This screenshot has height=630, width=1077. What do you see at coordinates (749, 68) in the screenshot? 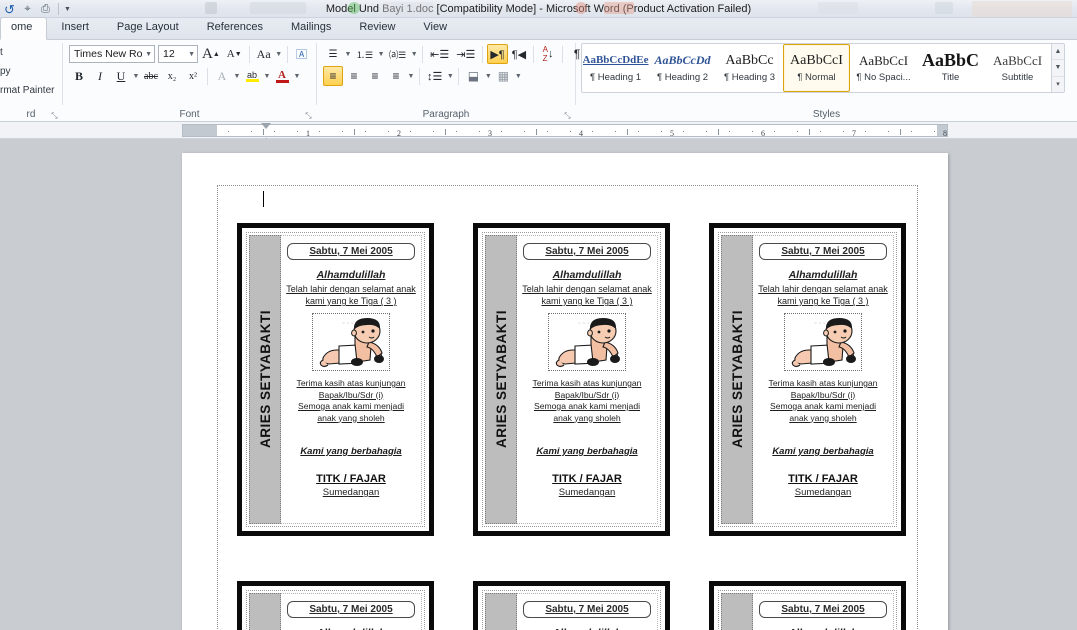
I see `style-heading-3: AaBbCc ¶ Heading 3` at bounding box center [749, 68].